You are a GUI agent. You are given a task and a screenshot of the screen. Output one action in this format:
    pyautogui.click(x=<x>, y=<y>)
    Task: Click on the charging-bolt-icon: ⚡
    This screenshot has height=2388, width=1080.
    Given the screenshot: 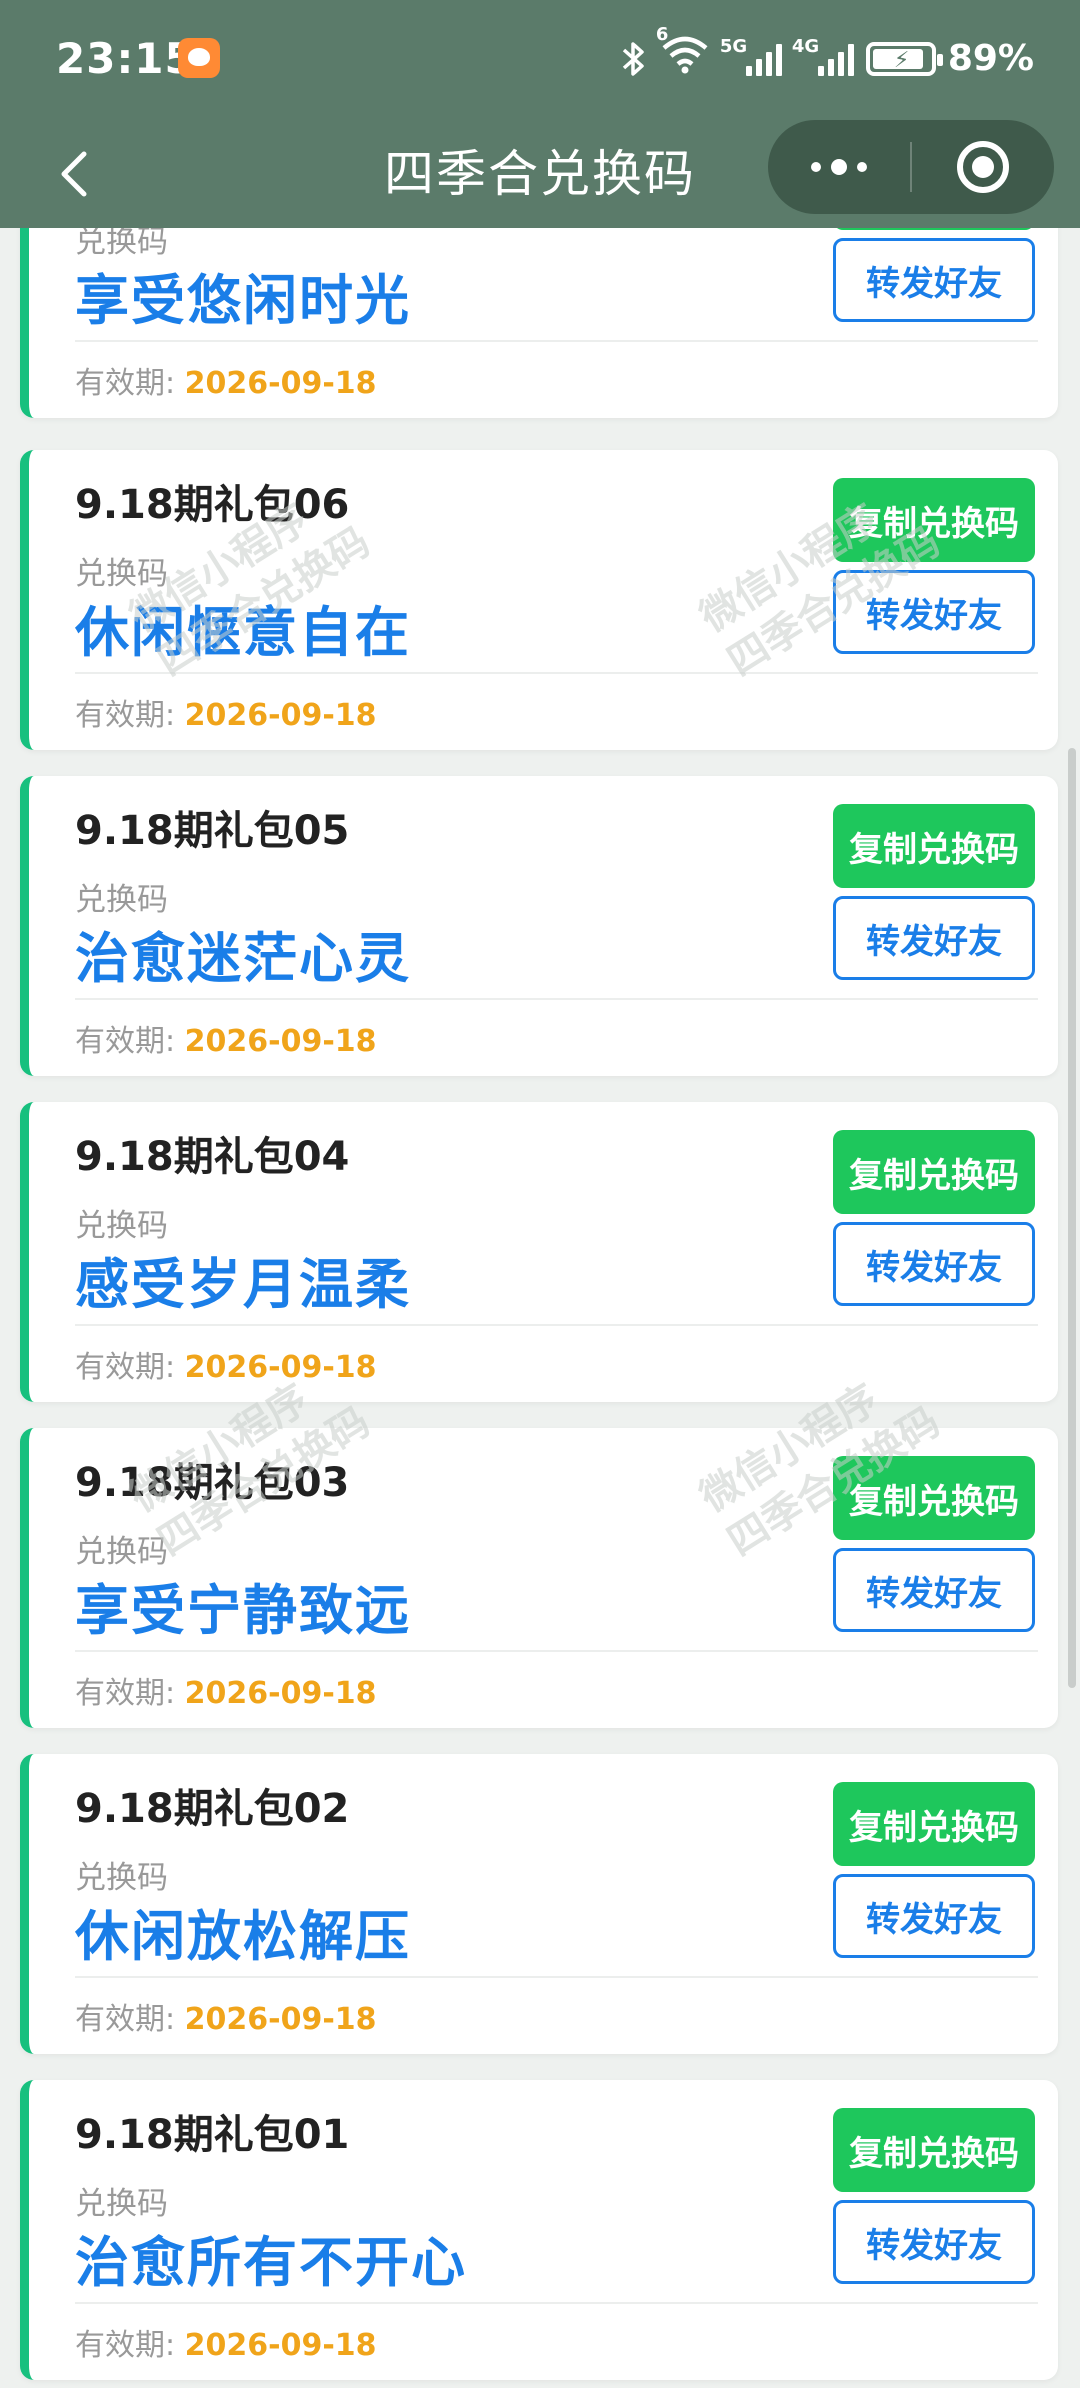 What is the action you would take?
    pyautogui.click(x=901, y=60)
    